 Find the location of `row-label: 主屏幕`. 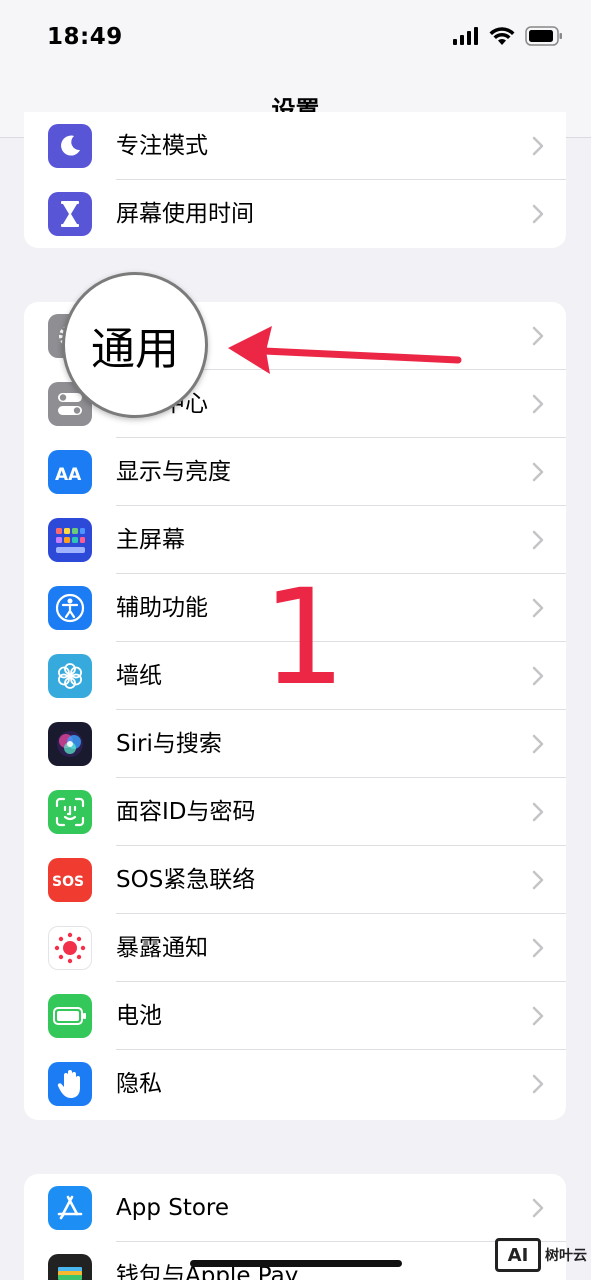

row-label: 主屏幕 is located at coordinates (150, 540).